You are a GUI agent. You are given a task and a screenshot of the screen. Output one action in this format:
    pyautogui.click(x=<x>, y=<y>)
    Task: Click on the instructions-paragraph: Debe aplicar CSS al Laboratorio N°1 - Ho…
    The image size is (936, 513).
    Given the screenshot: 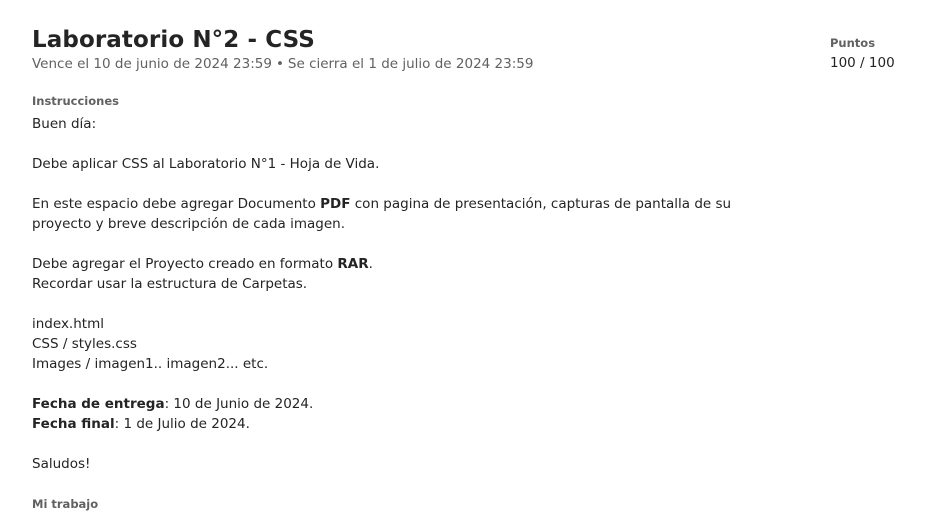 What is the action you would take?
    pyautogui.click(x=206, y=164)
    